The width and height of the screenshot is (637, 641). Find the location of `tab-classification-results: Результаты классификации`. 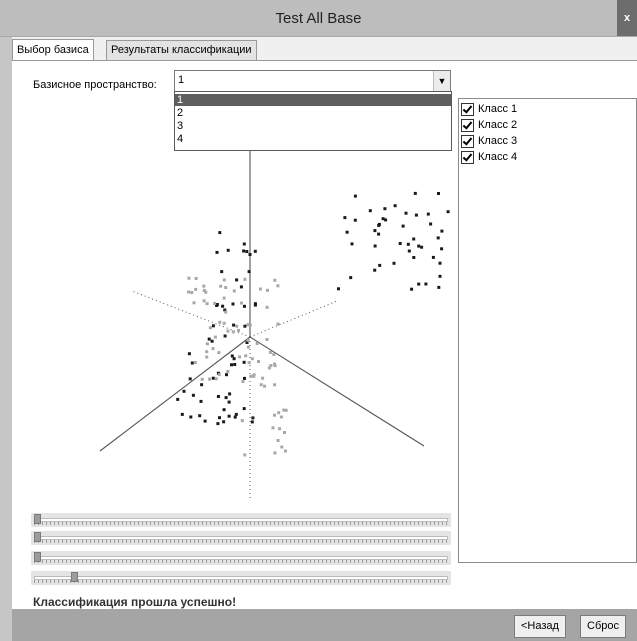

tab-classification-results: Результаты классификации is located at coordinates (181, 50).